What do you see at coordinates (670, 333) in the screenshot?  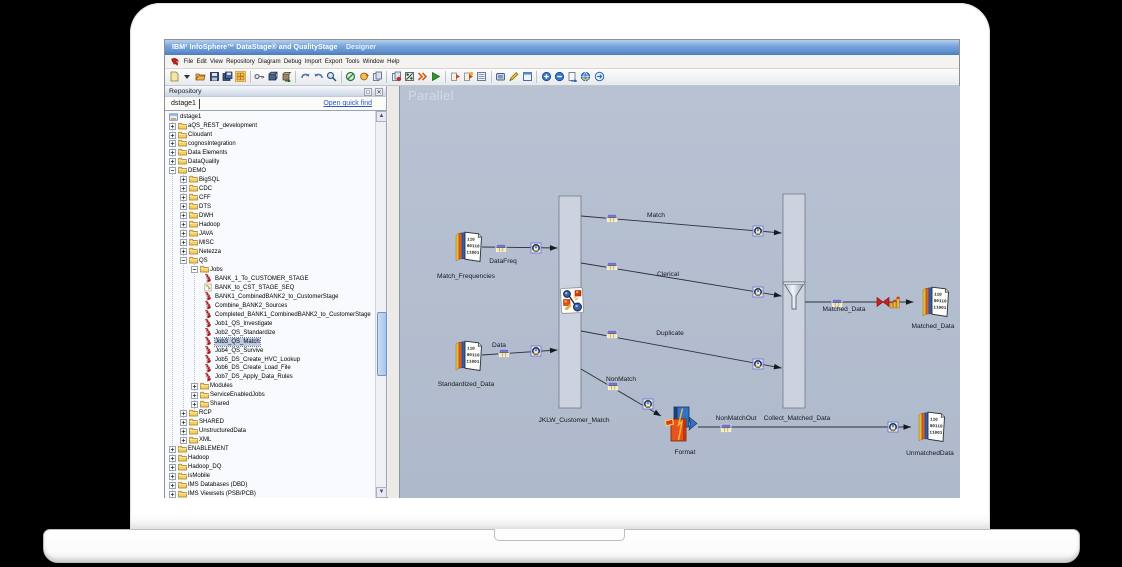 I see `svg-text: Duplicate` at bounding box center [670, 333].